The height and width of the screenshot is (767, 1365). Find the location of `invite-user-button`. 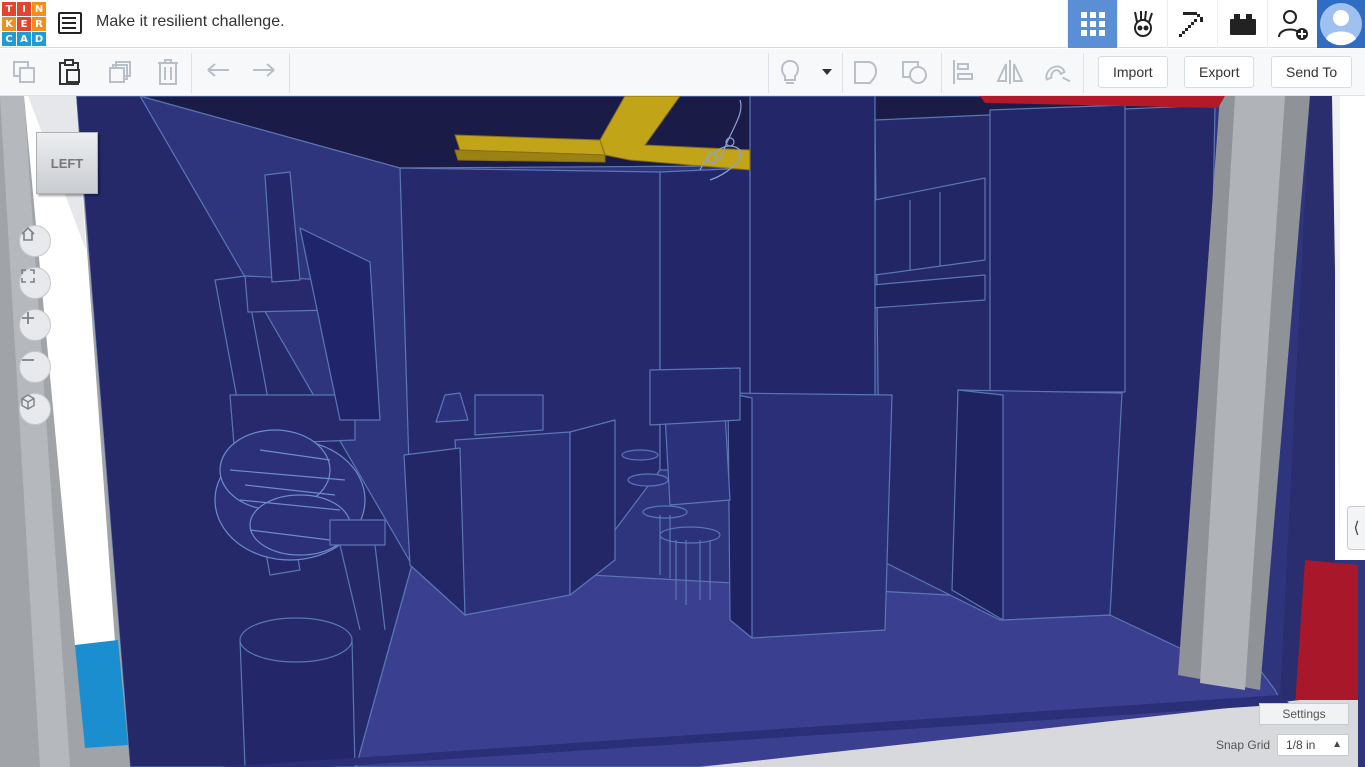

invite-user-button is located at coordinates (1292, 24).